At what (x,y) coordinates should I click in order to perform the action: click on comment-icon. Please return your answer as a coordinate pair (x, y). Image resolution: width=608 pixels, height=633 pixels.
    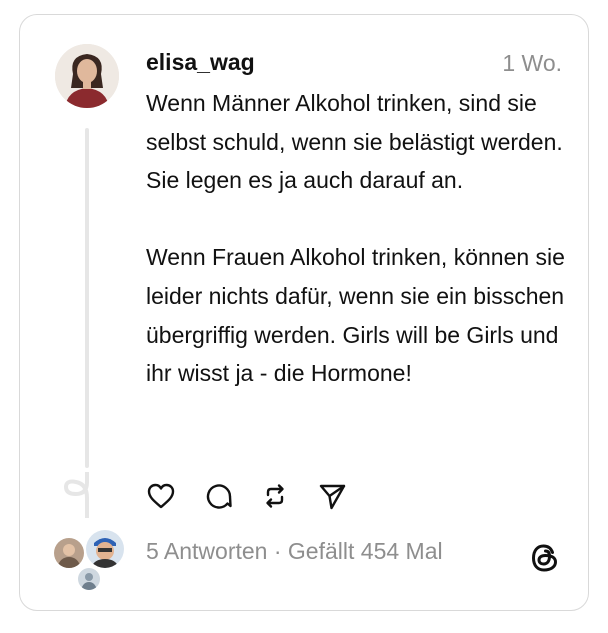
    Looking at the image, I should click on (219, 496).